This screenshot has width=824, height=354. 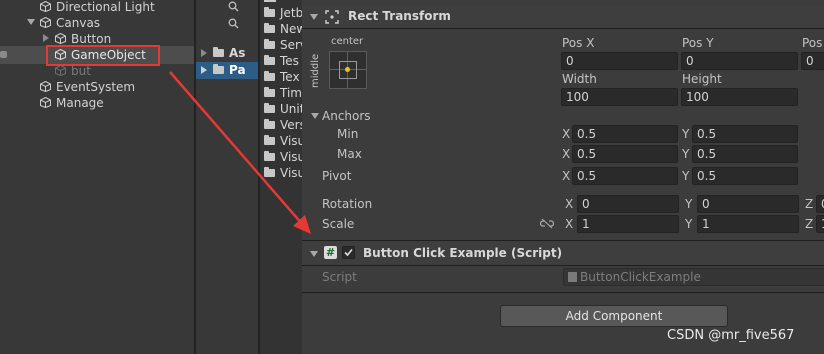 I want to click on annotation-arrow, so click(x=240, y=152).